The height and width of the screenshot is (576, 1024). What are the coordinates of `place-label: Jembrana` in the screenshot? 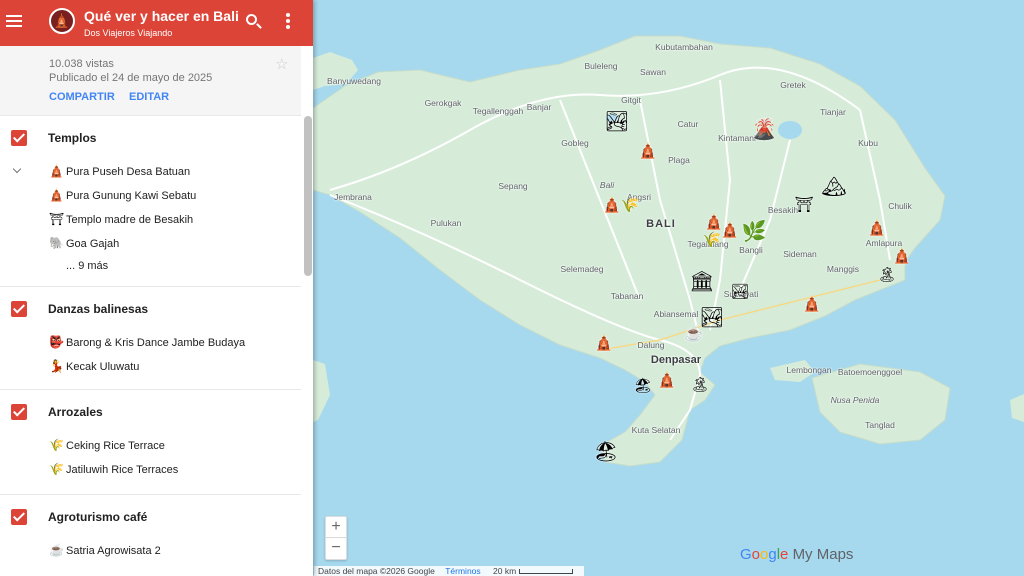 It's located at (353, 197).